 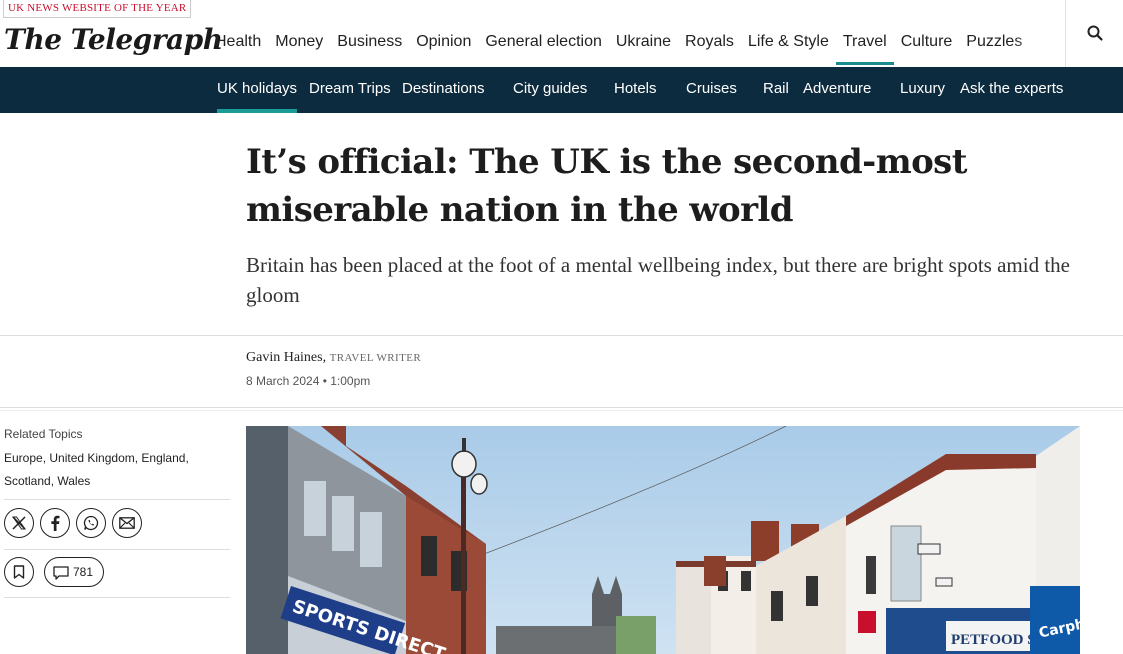 I want to click on nav-opinion: Opinion, so click(x=443, y=42).